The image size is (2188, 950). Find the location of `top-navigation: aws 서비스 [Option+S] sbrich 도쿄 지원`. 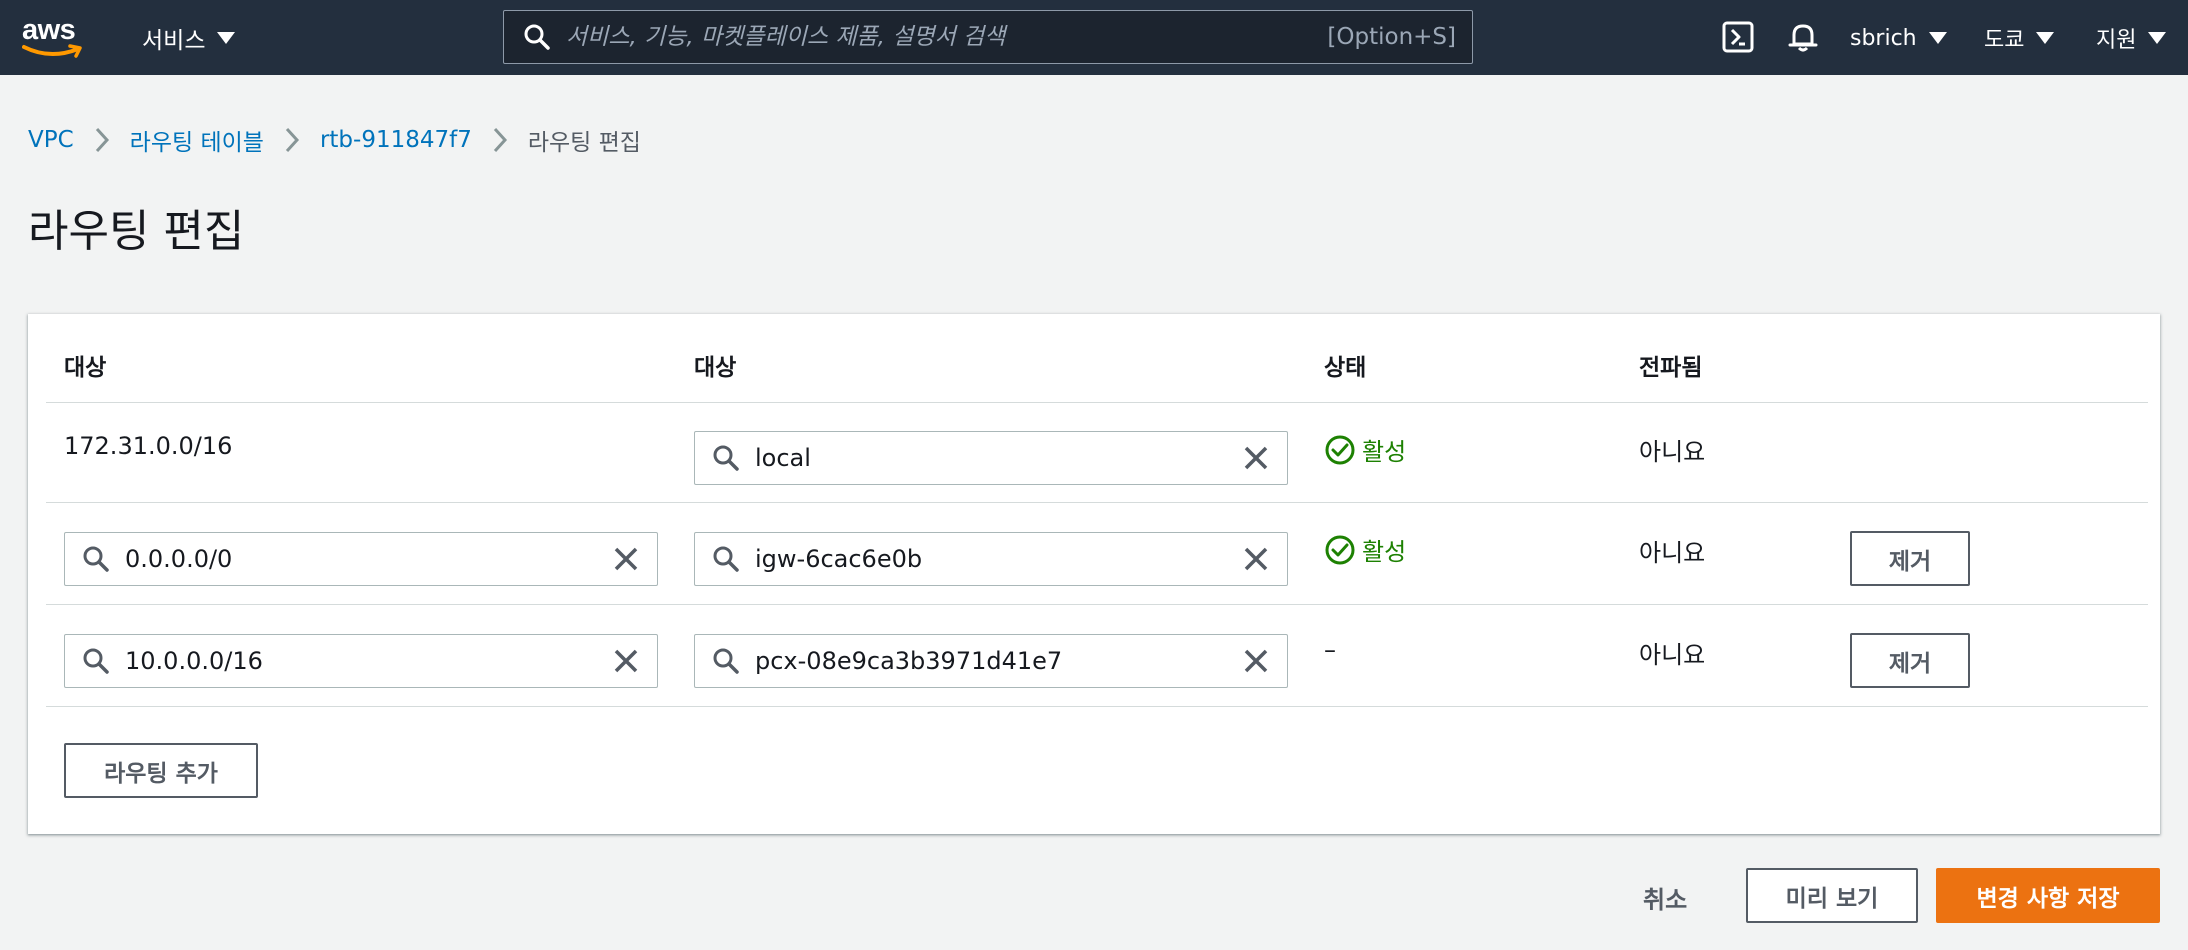

top-navigation: aws 서비스 [Option+S] sbrich 도쿄 지원 is located at coordinates (1094, 37).